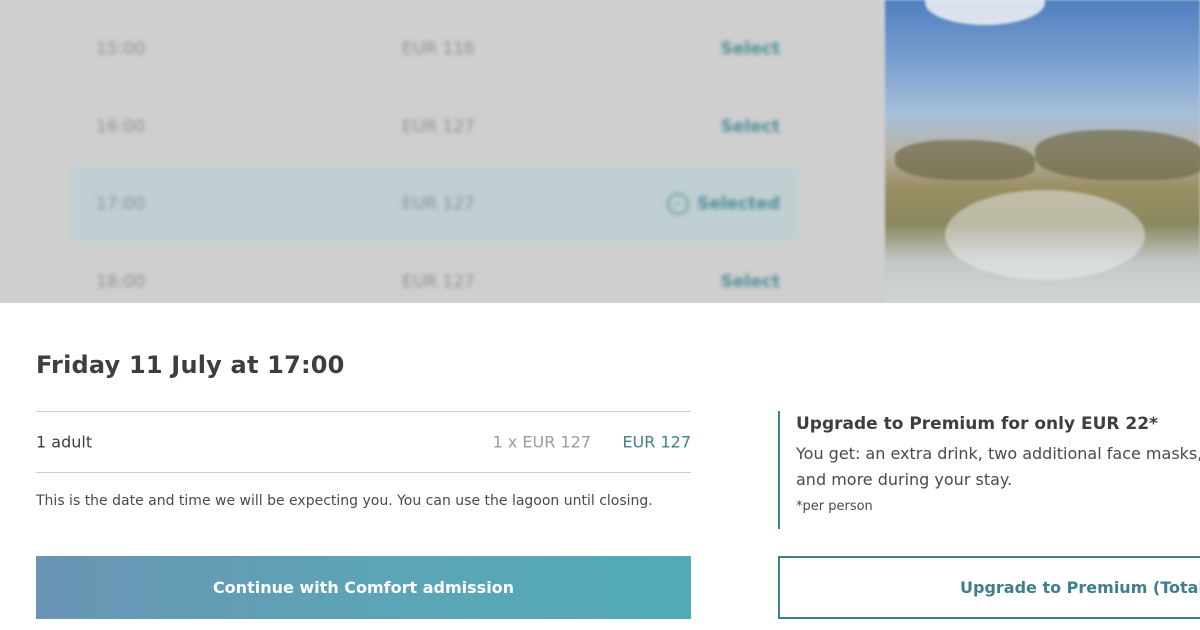  Describe the element at coordinates (834, 506) in the screenshot. I see `upgrade-footnote: *per person` at that location.